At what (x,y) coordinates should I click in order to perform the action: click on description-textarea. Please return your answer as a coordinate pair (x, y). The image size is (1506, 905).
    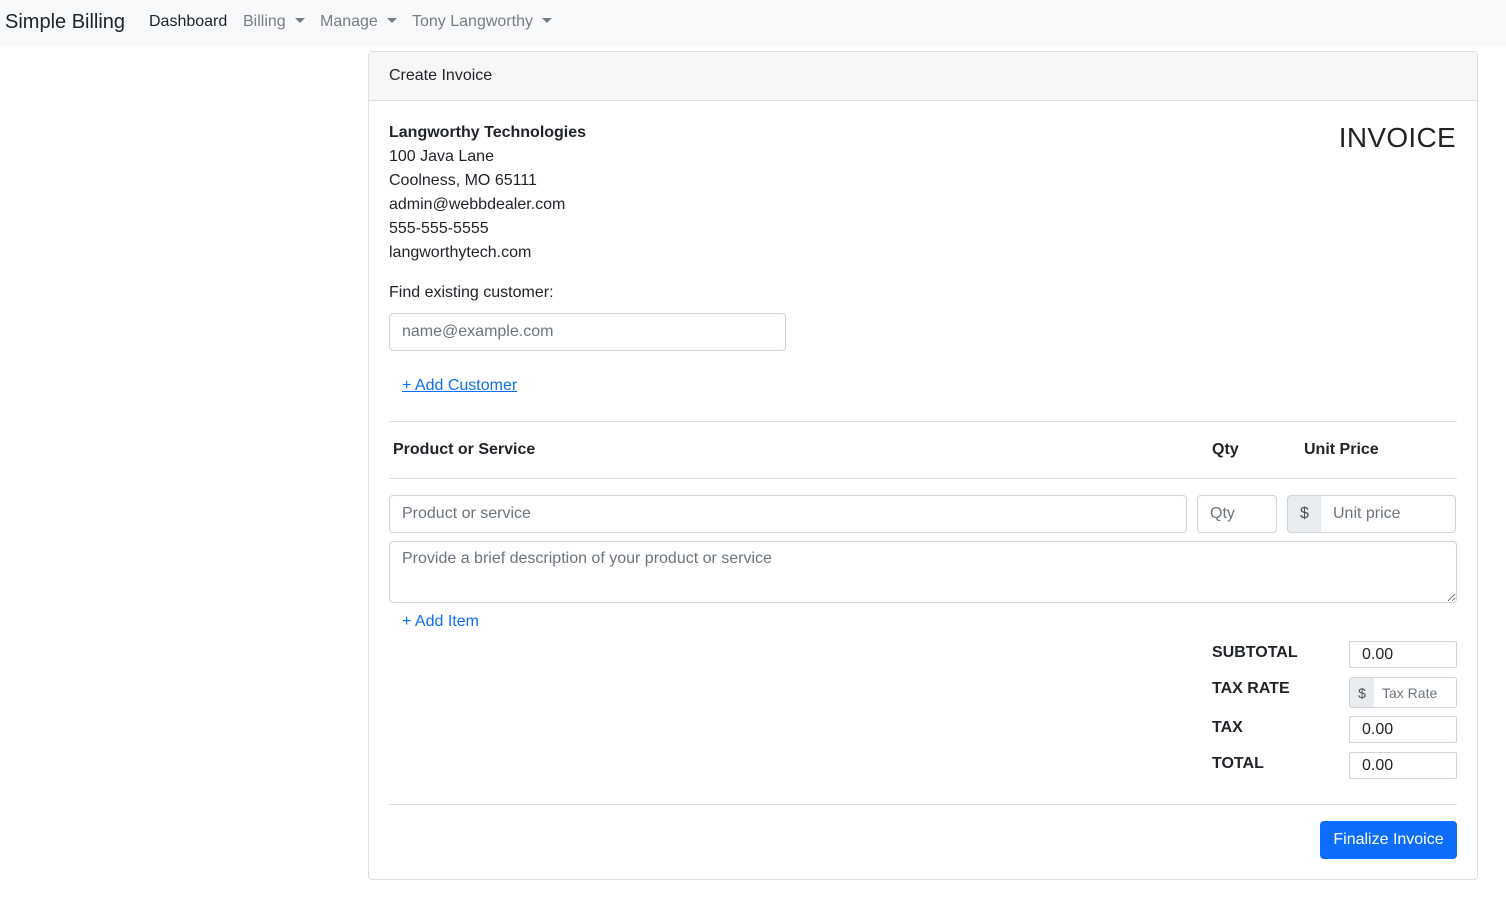
    Looking at the image, I should click on (923, 572).